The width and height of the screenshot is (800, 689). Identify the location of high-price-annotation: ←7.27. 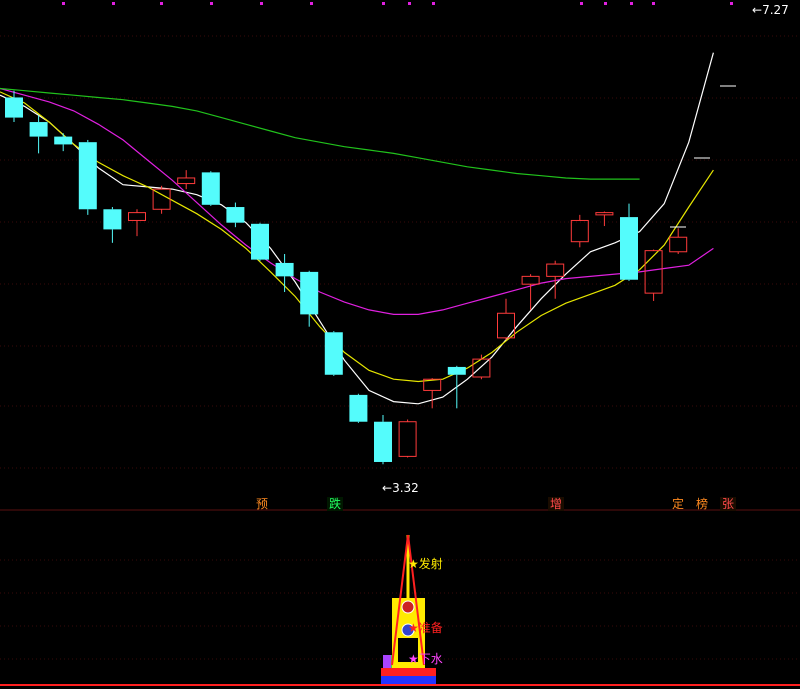
(770, 10).